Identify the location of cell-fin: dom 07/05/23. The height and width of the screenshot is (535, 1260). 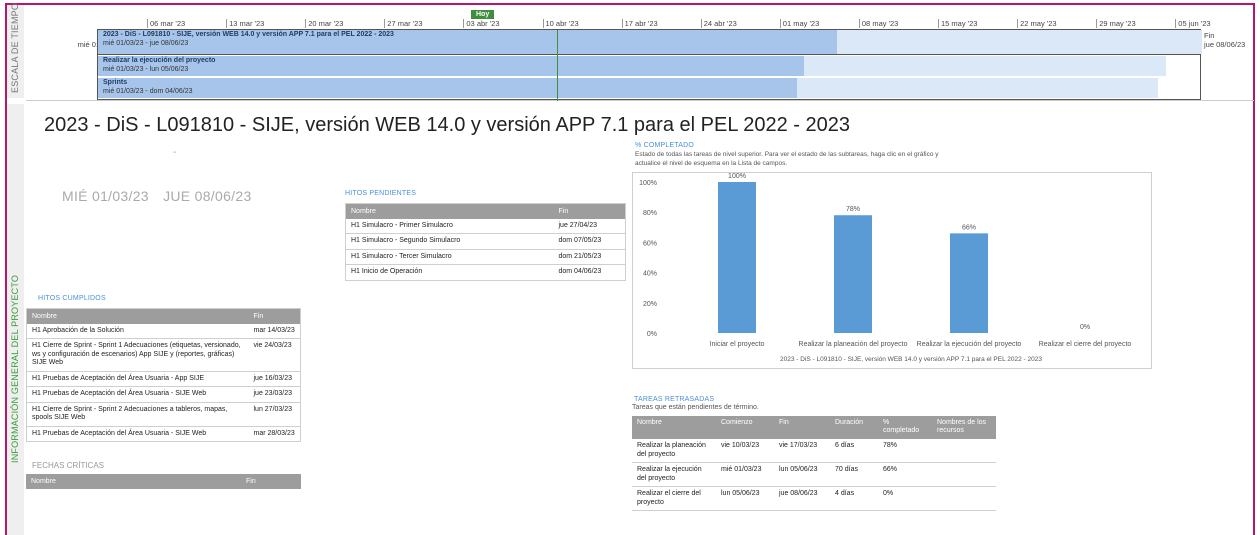
(589, 241).